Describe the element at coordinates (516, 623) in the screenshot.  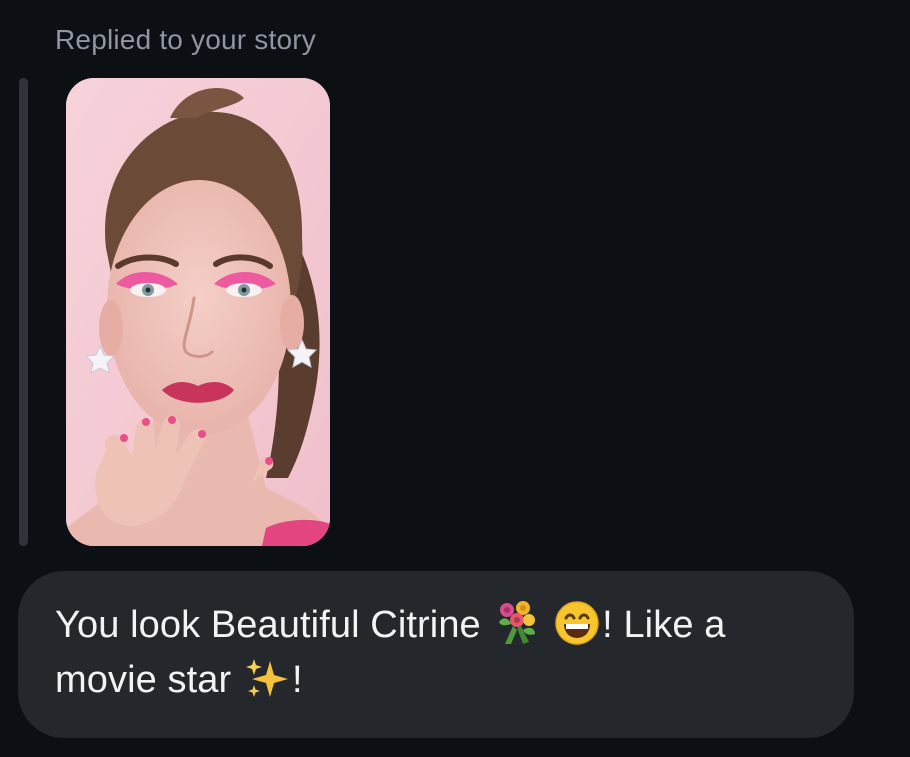
I see `bouquet-icon` at that location.